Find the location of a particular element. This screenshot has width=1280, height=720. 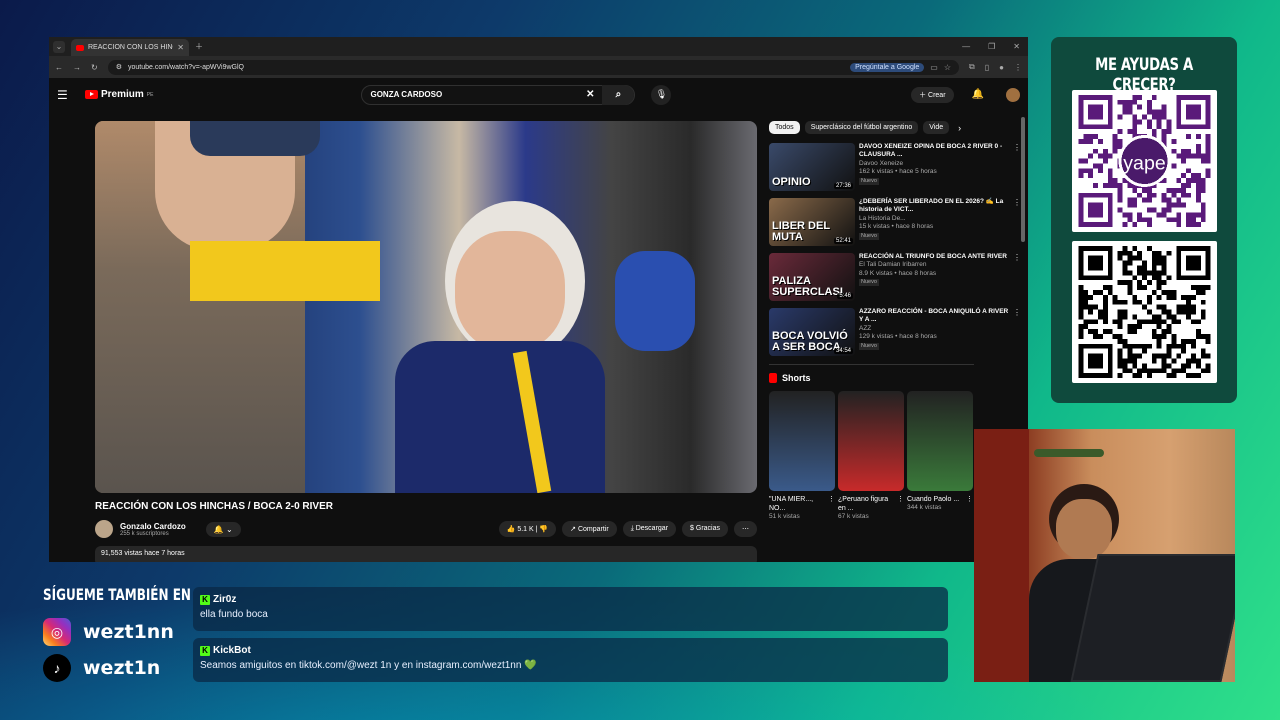

notifications-icon: 🔔 is located at coordinates (978, 94).